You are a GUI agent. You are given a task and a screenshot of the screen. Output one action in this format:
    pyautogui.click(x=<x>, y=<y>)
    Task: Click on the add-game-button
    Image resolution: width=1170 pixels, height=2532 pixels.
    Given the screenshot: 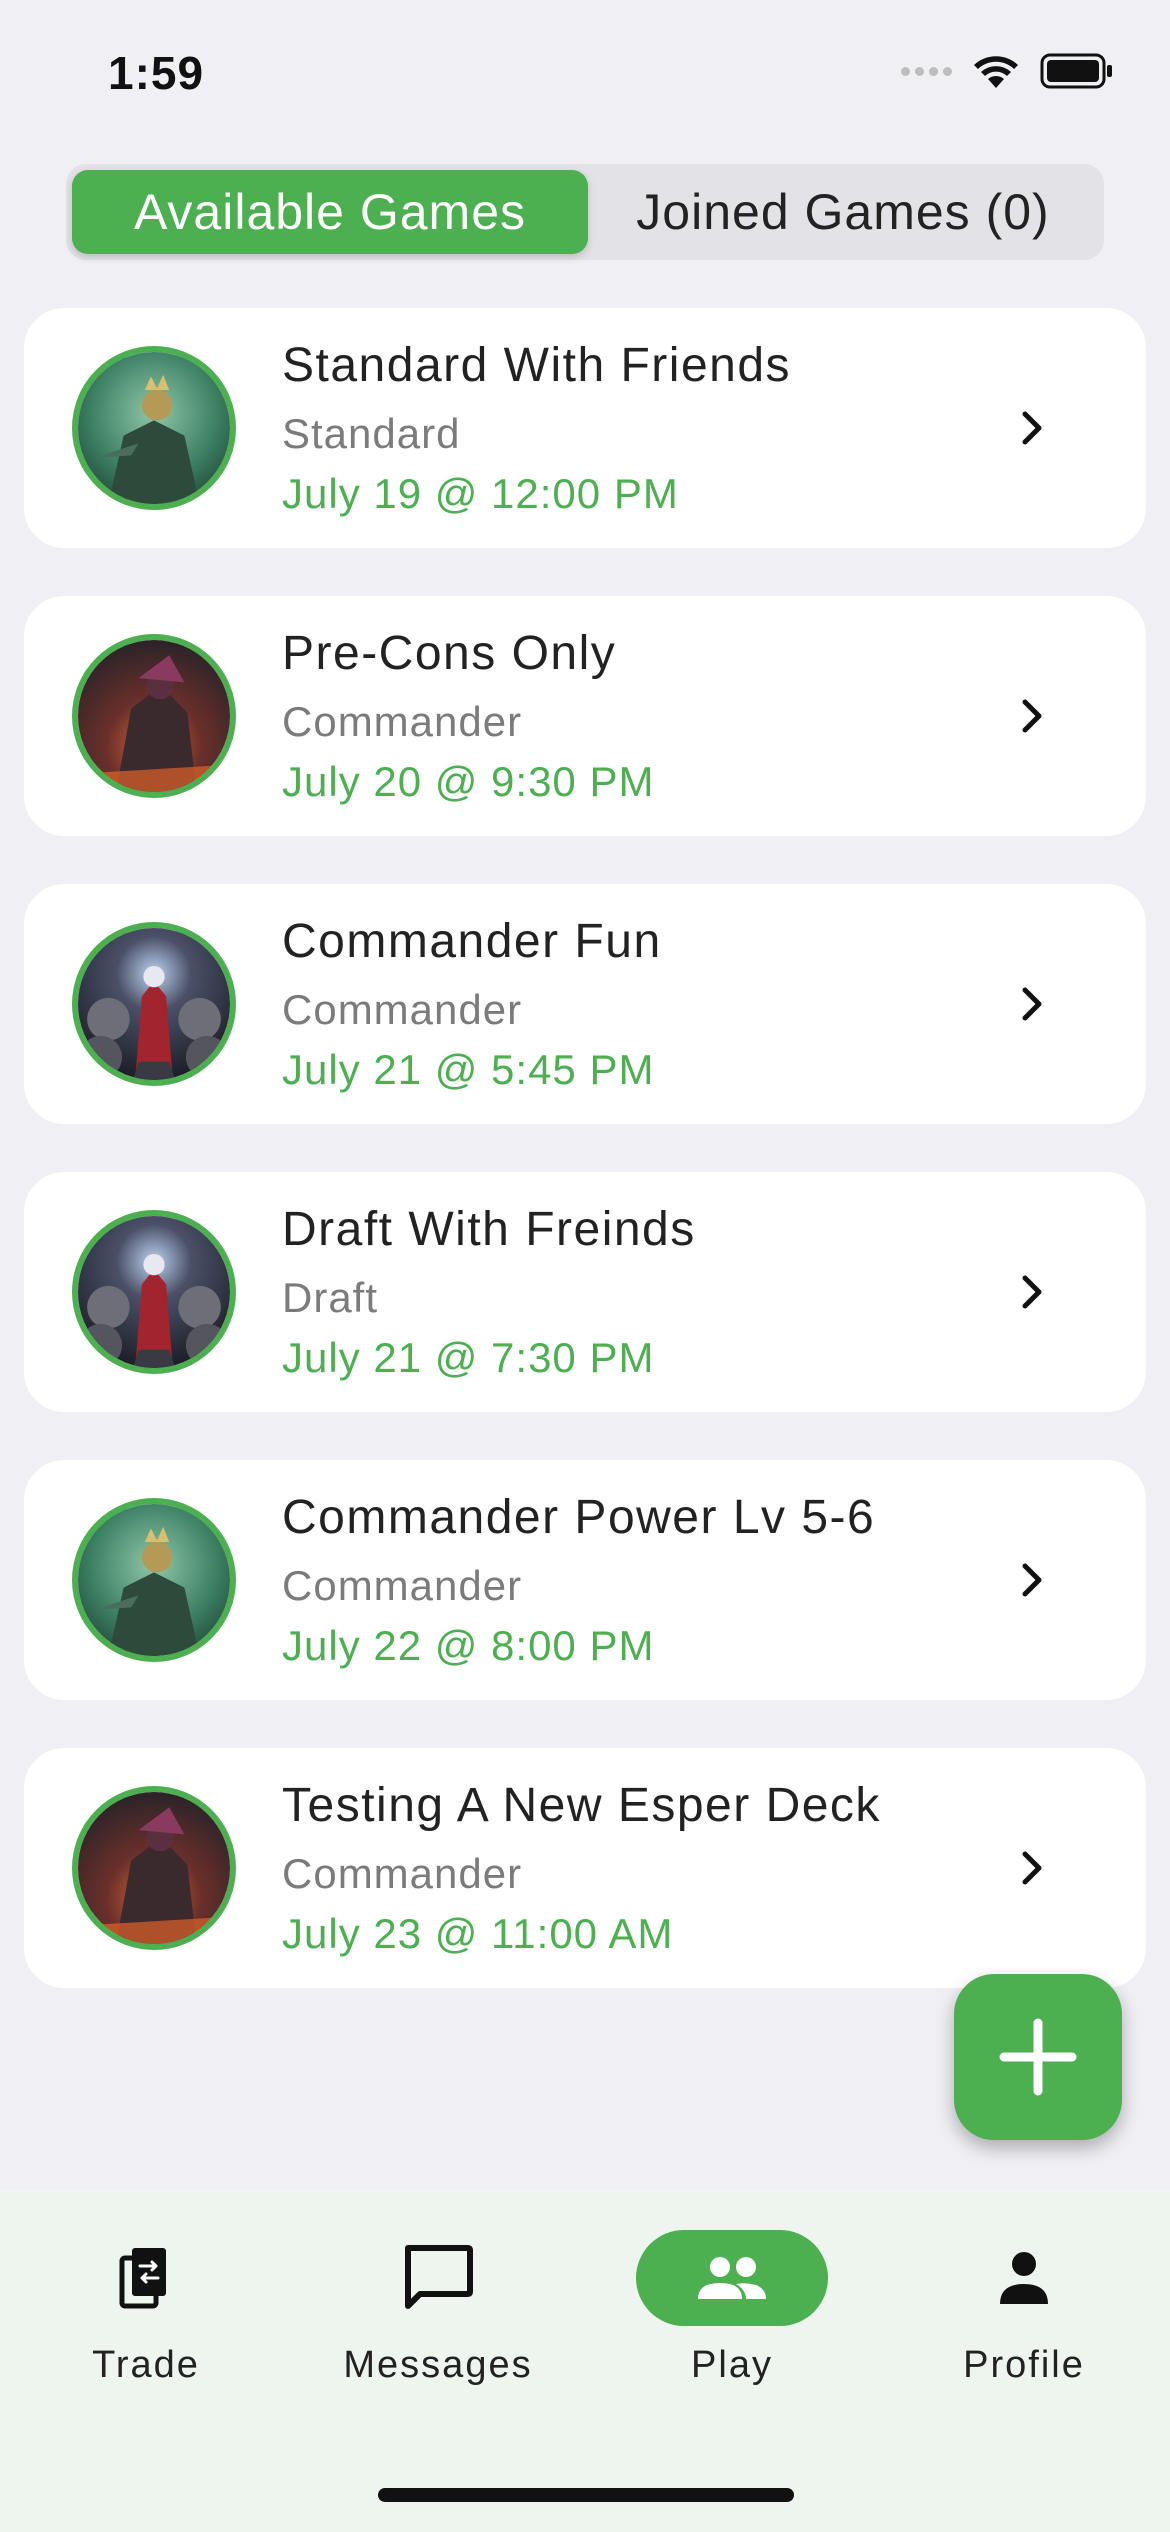 What is the action you would take?
    pyautogui.click(x=1038, y=2057)
    